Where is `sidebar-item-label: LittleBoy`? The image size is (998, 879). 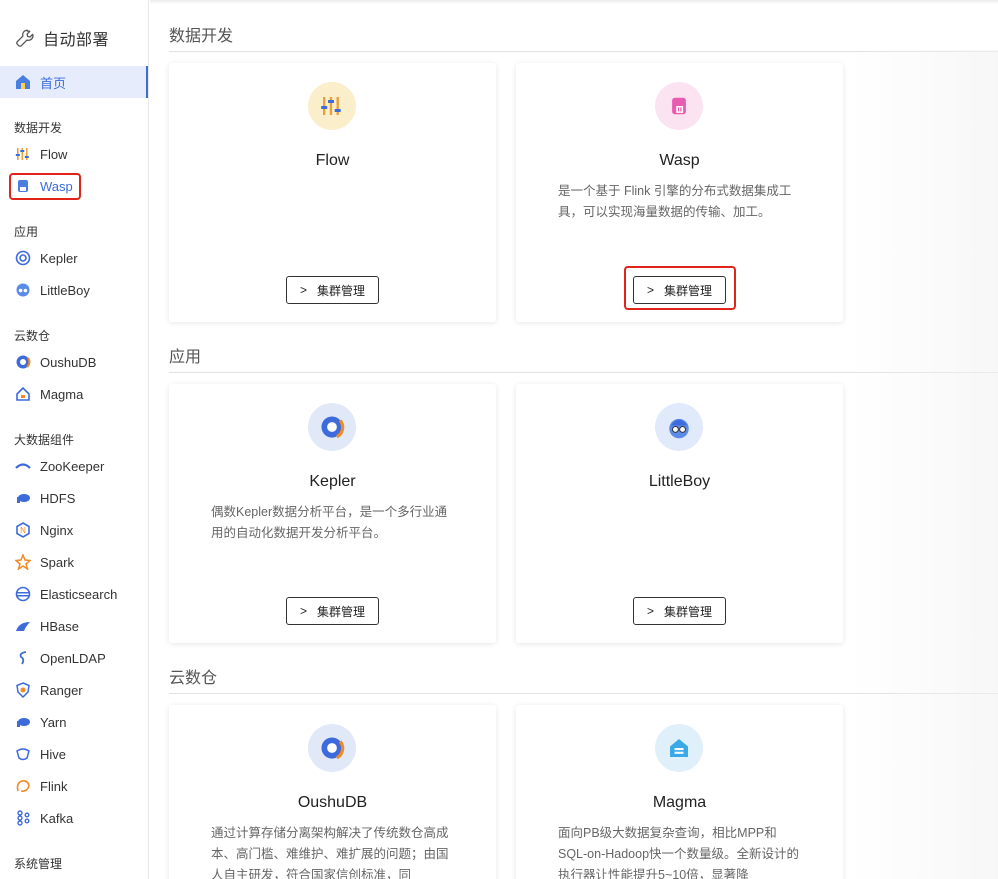
sidebar-item-label: LittleBoy is located at coordinates (65, 290).